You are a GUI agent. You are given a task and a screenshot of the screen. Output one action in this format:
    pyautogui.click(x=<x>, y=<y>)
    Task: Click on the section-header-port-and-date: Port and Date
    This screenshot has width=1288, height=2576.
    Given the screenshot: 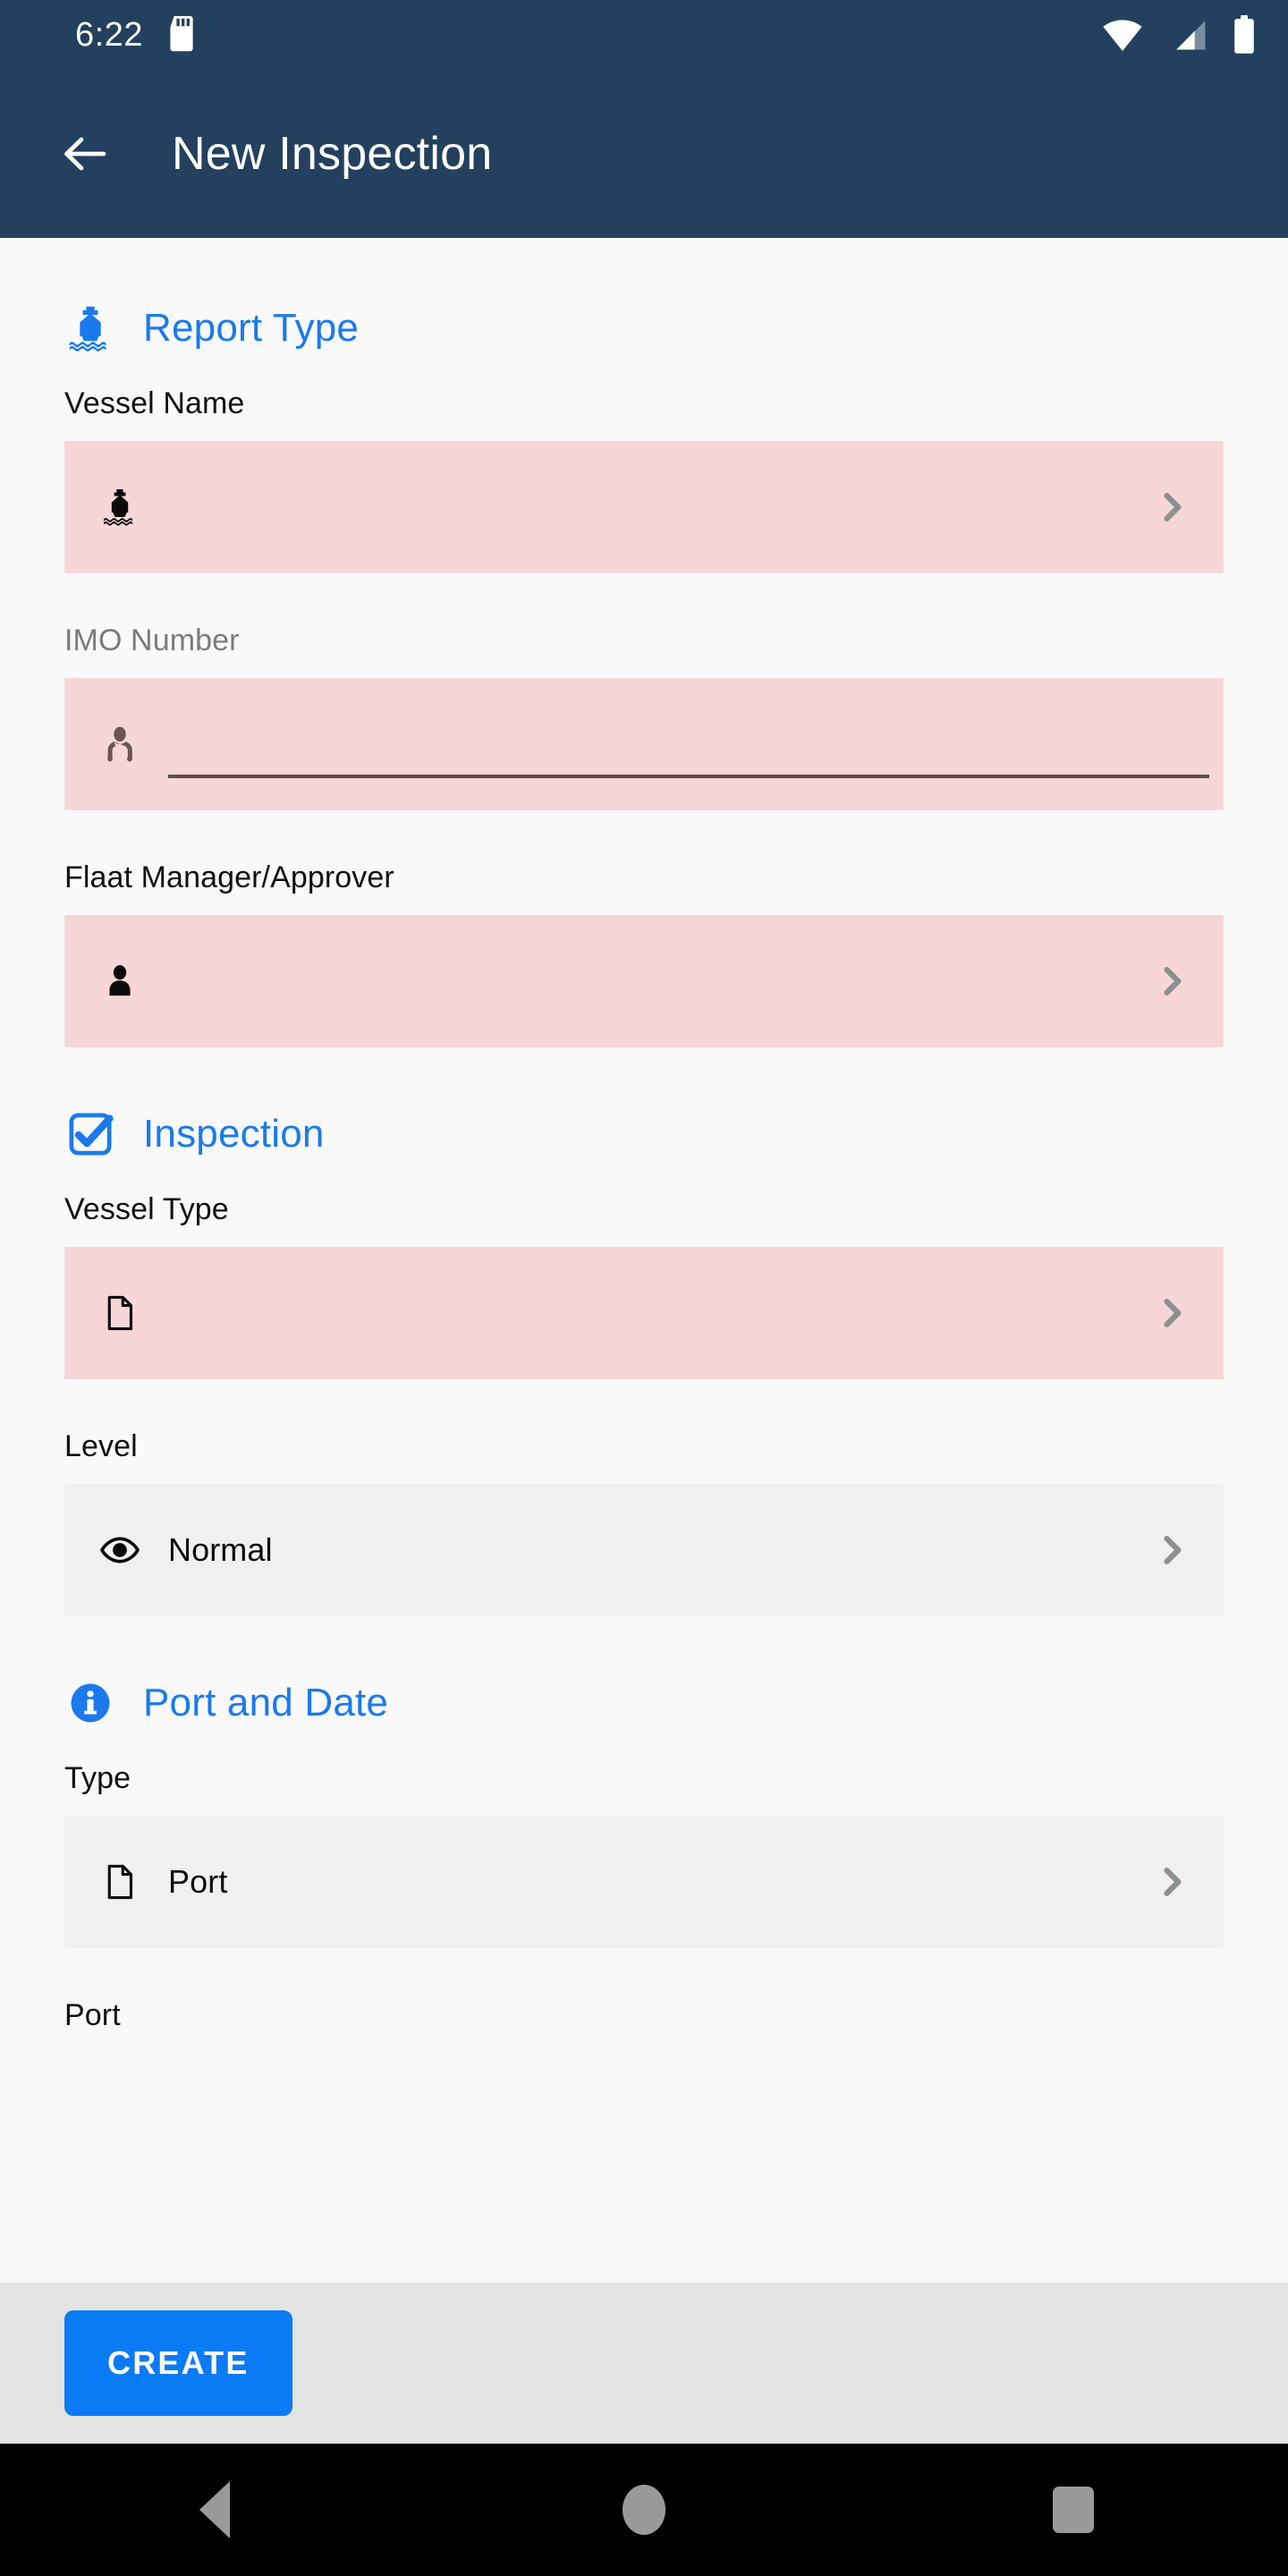 What is the action you would take?
    pyautogui.click(x=644, y=1703)
    